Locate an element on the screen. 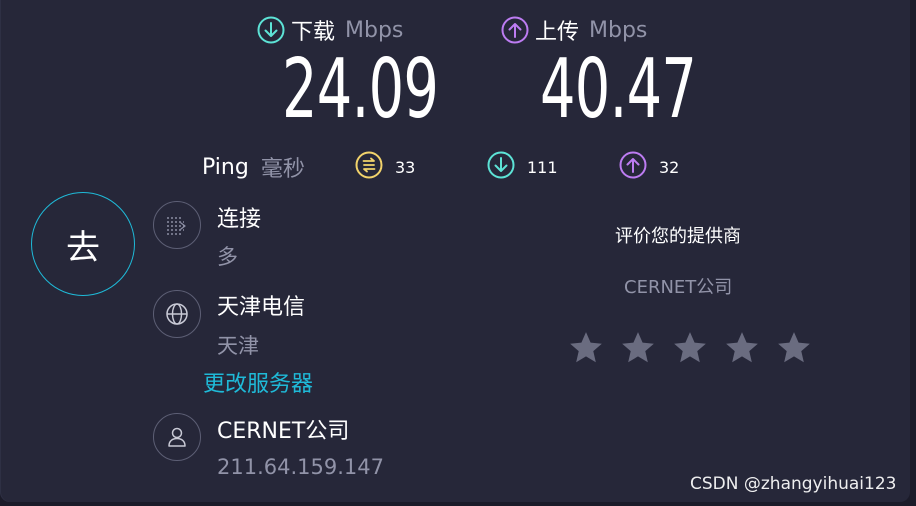  go-button: 去 is located at coordinates (83, 244).